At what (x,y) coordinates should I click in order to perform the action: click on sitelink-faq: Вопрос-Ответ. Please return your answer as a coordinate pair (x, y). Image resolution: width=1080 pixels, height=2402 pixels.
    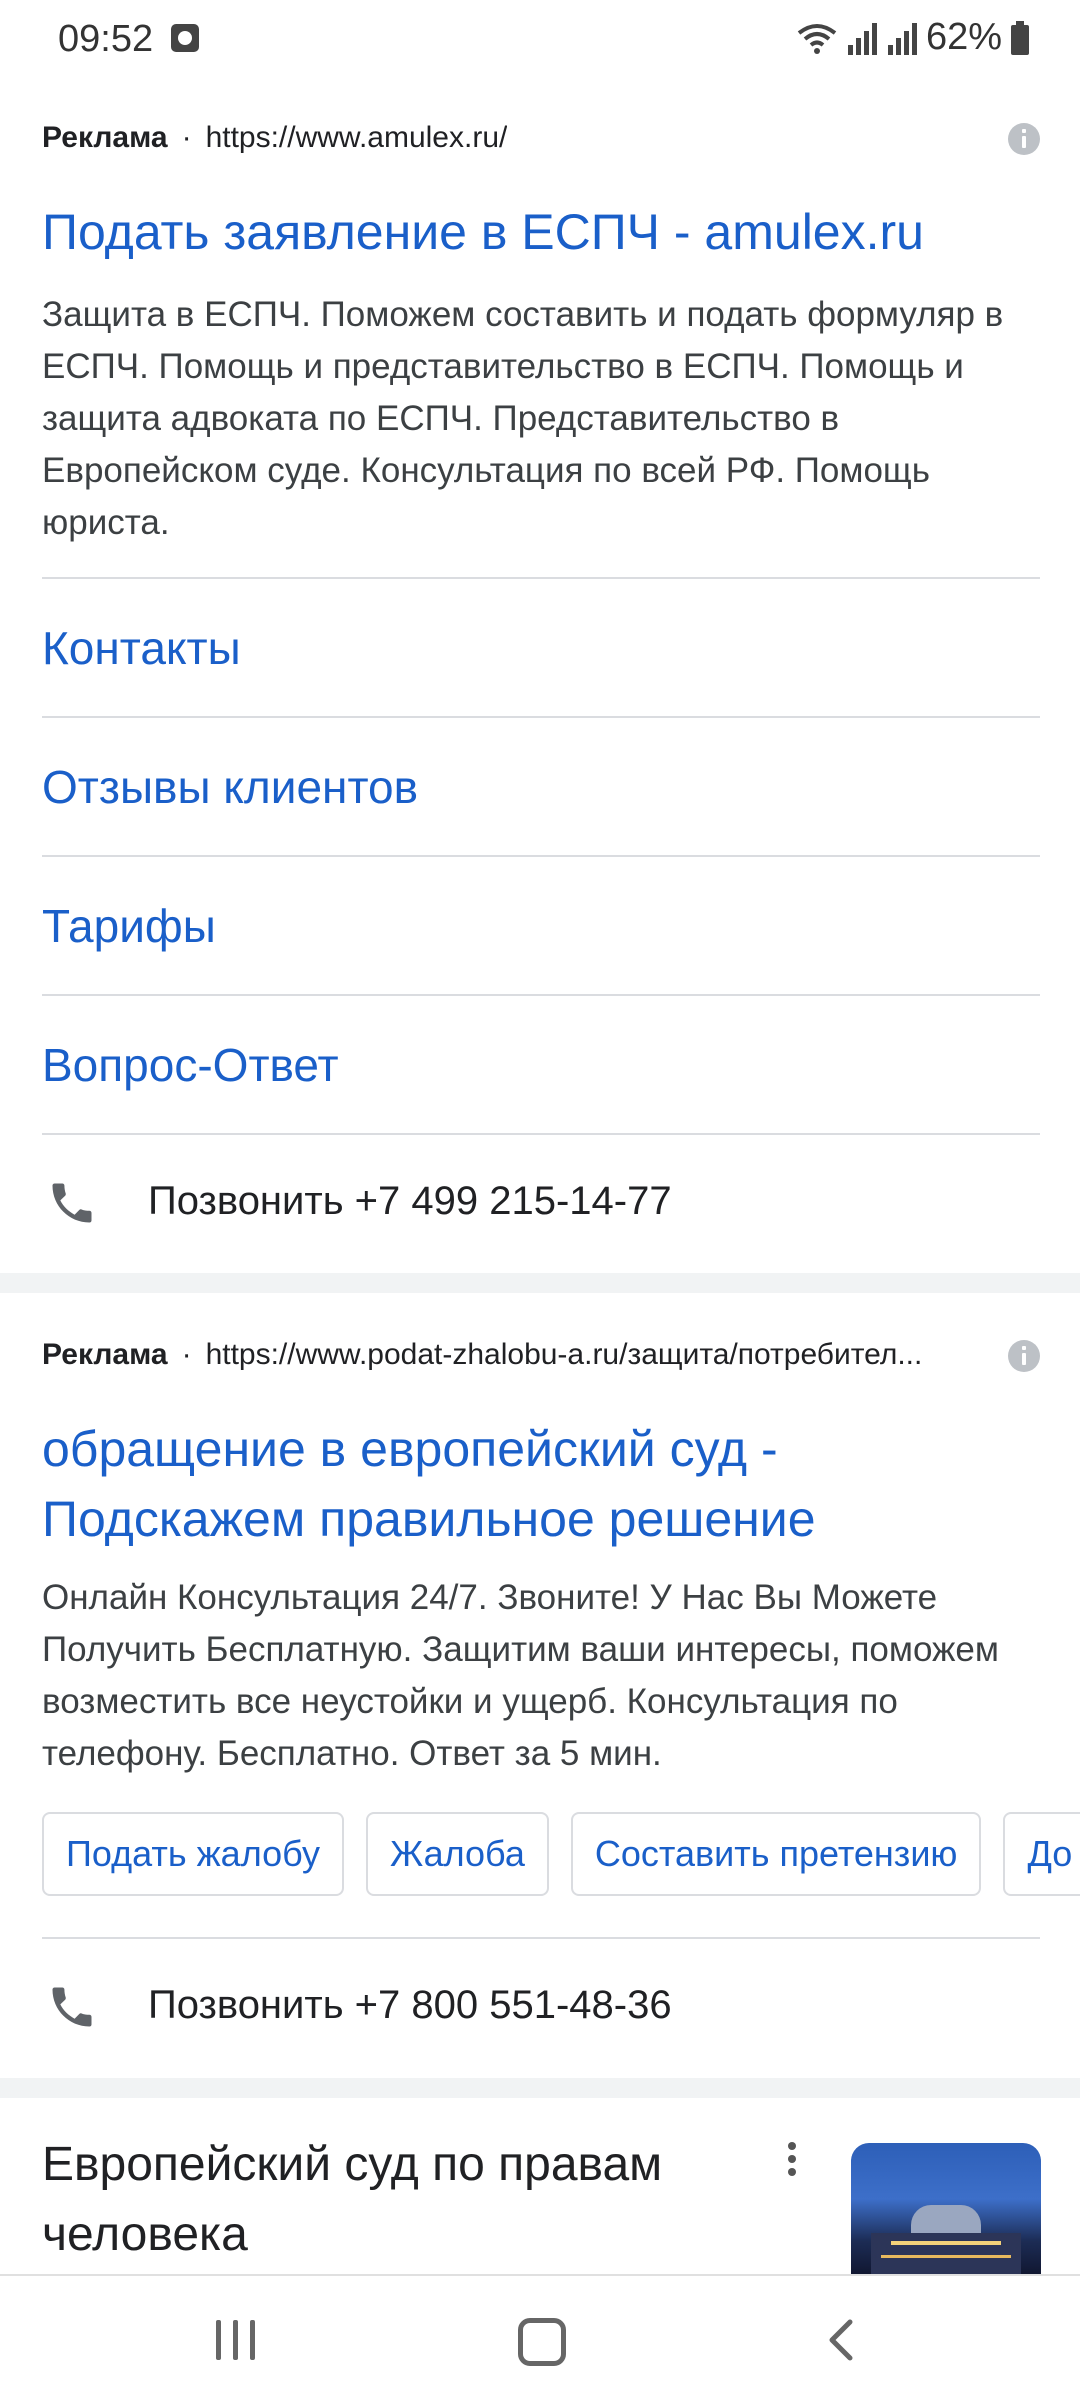
    Looking at the image, I should click on (541, 1064).